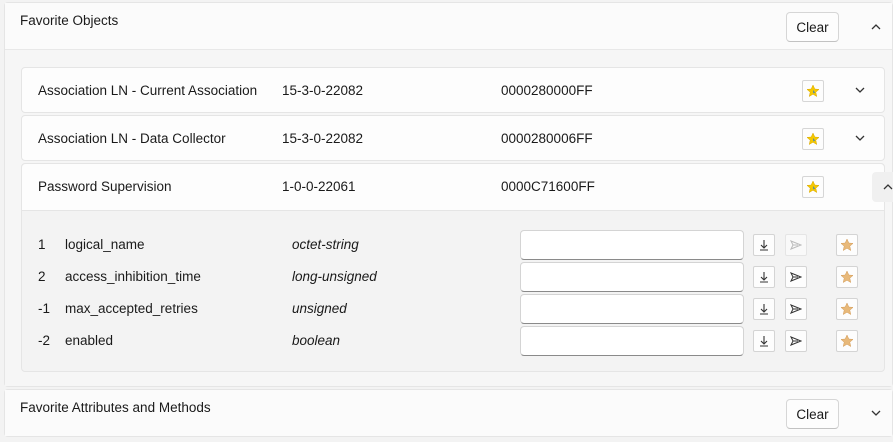 This screenshot has width=893, height=442. What do you see at coordinates (453, 281) in the screenshot?
I see `attribute-row: 2 access_inhibition_time long-unsigned` at bounding box center [453, 281].